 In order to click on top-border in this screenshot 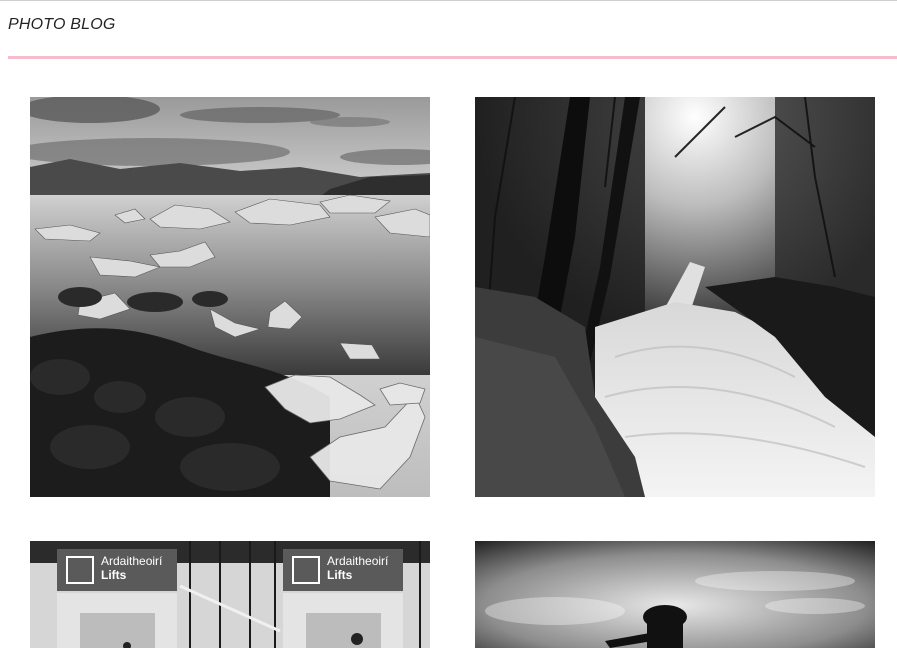, I will do `click(448, 0)`.